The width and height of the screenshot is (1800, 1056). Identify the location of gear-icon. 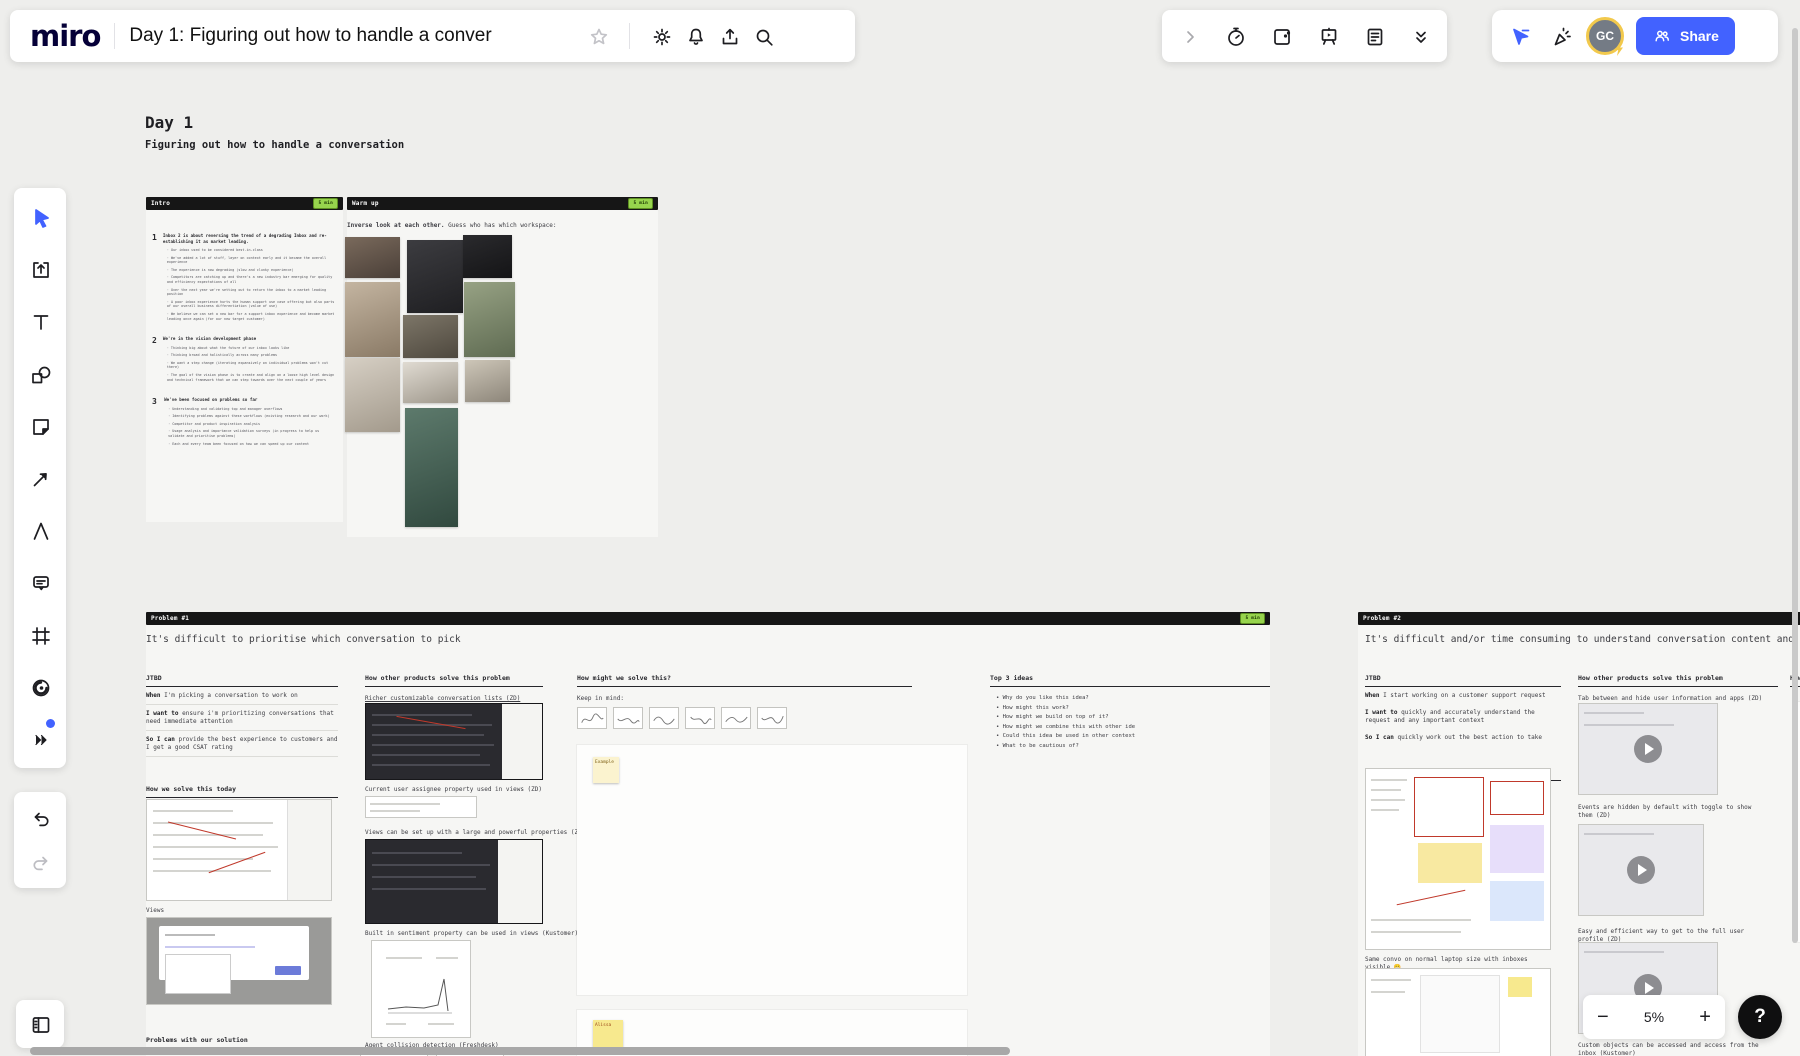
(661, 36).